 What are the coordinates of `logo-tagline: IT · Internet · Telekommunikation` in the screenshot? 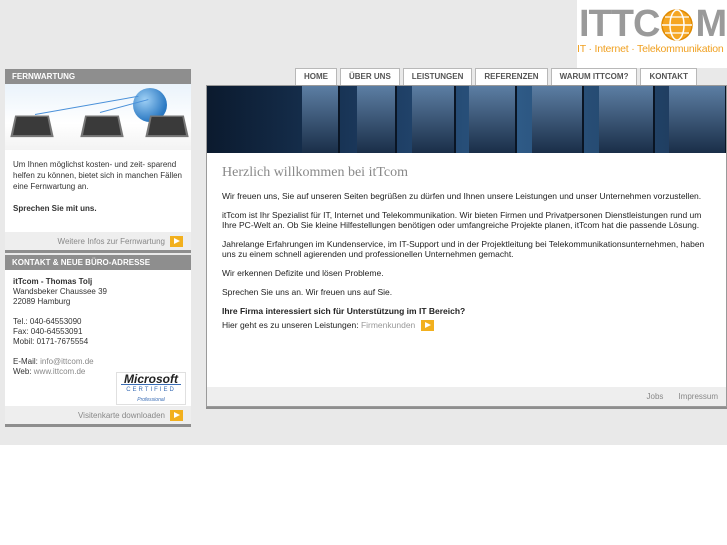 It's located at (650, 49).